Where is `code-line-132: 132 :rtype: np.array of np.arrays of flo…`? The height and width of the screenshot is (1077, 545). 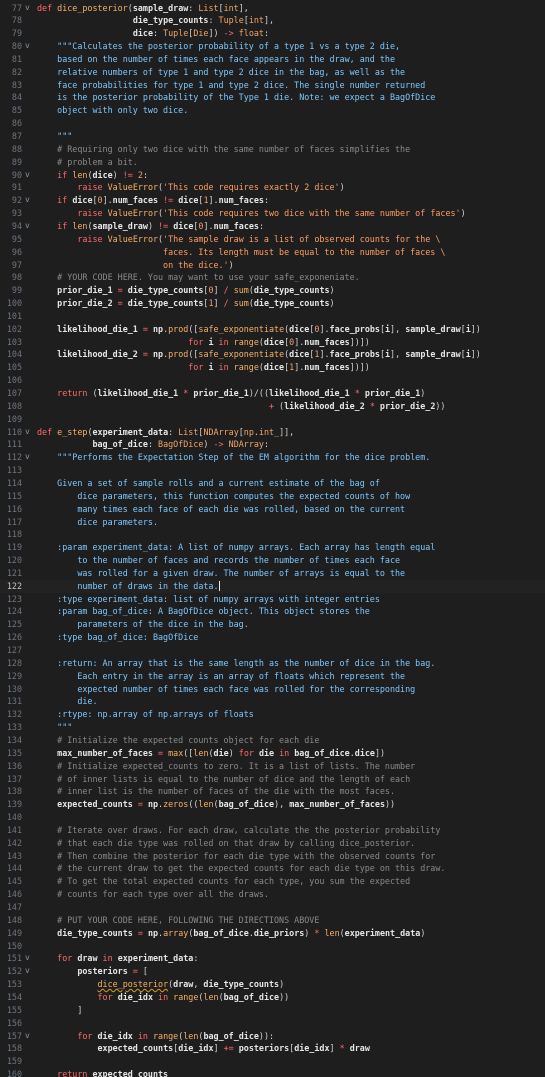
code-line-132: 132 :rtype: np.array of np.arrays of flo… is located at coordinates (272, 714).